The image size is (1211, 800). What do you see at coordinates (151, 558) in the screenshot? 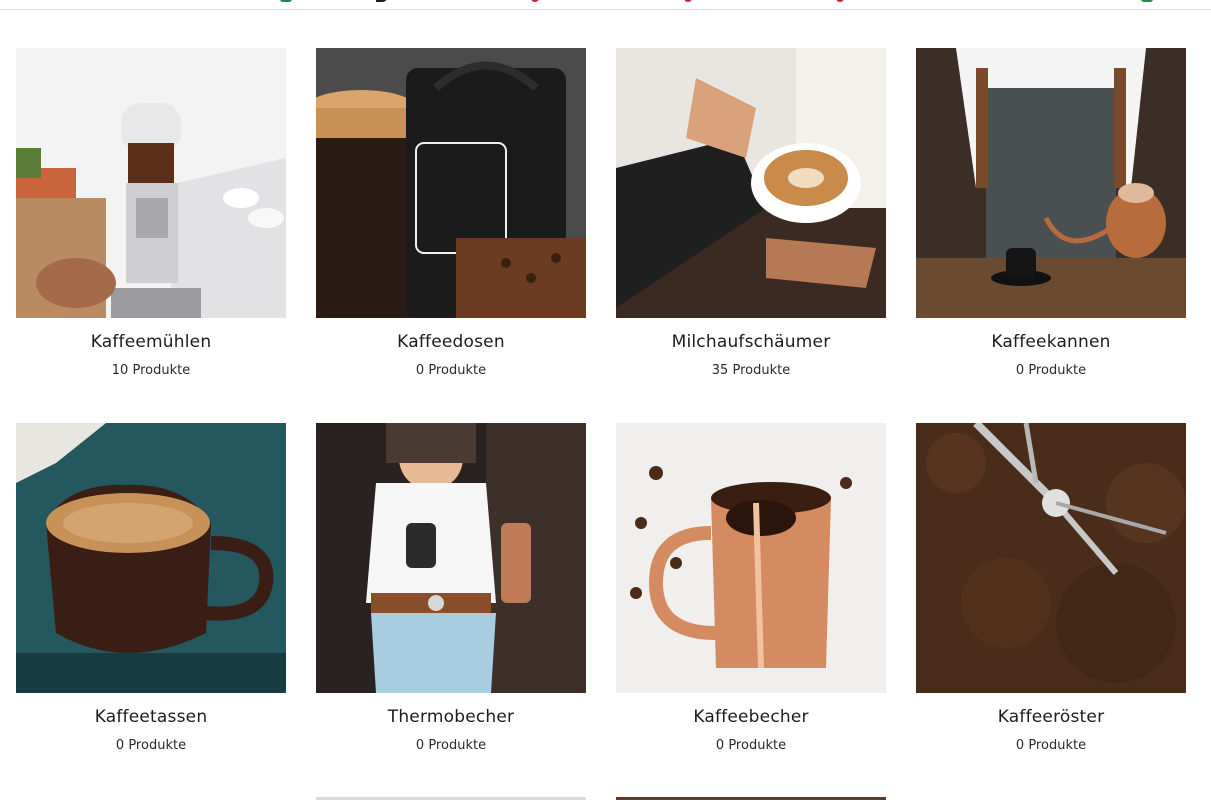
I see `coffee-cup-image` at bounding box center [151, 558].